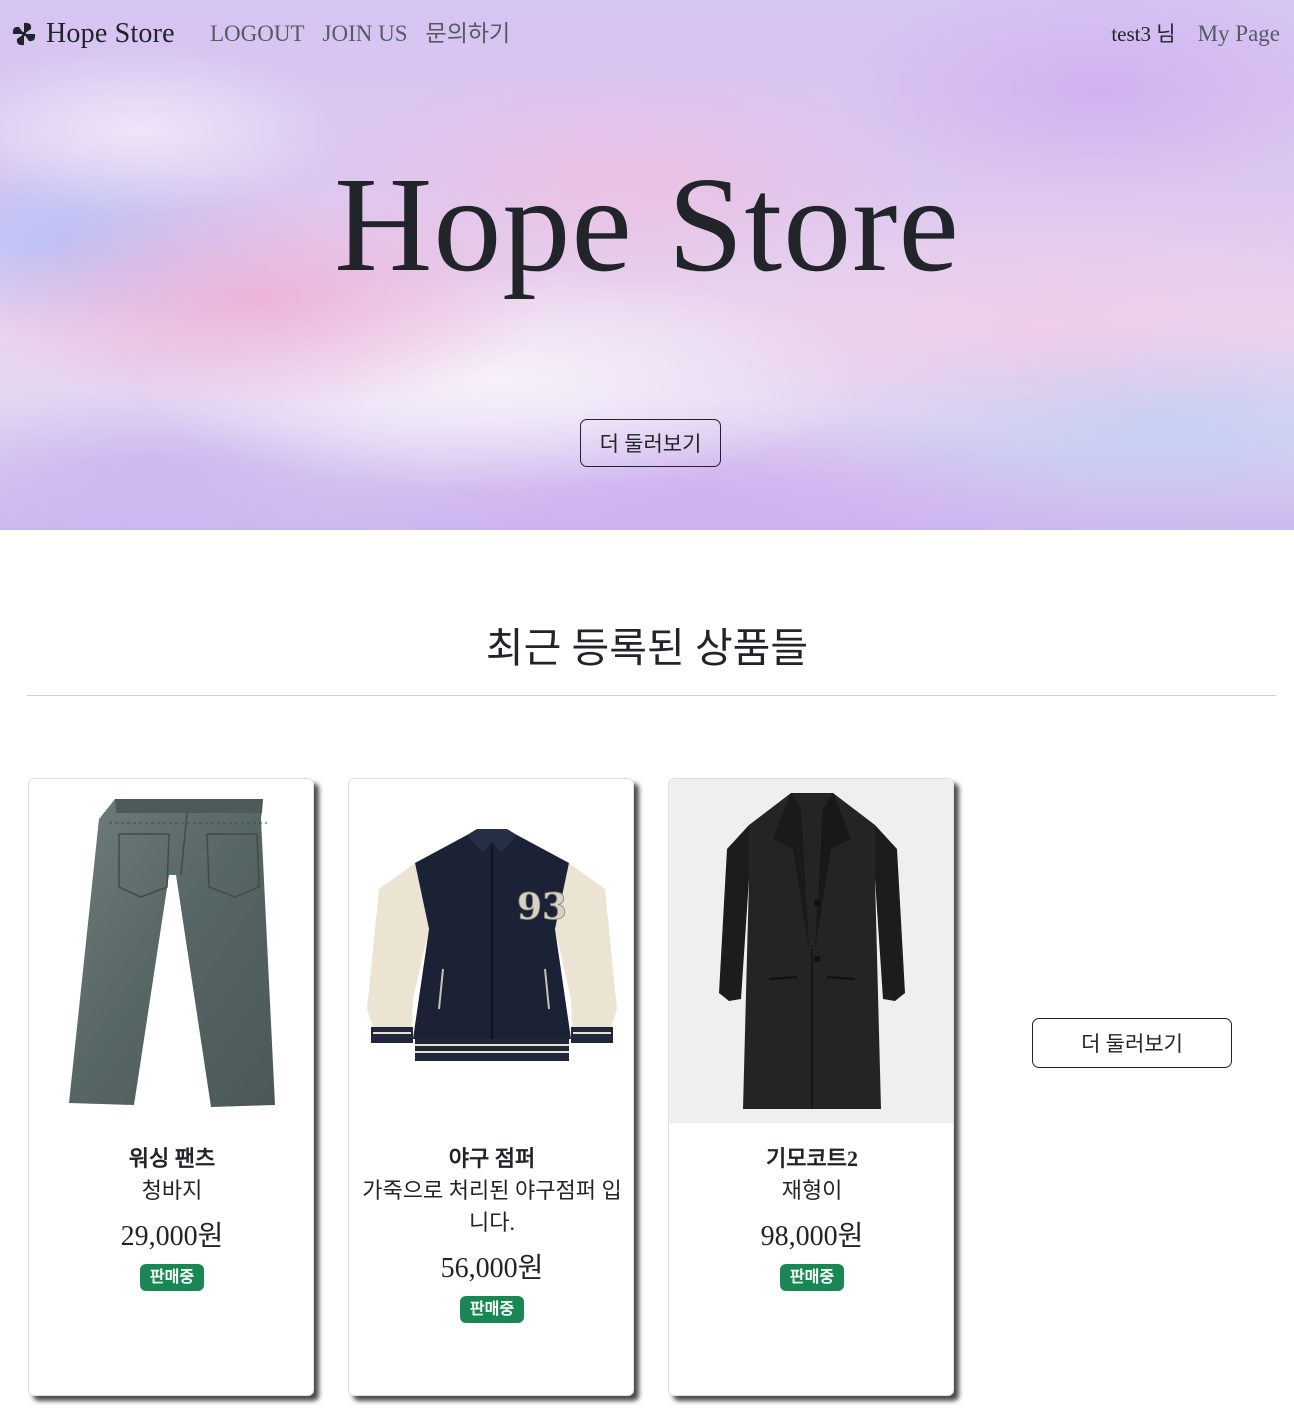 Image resolution: width=1294 pixels, height=1424 pixels. What do you see at coordinates (647, 225) in the screenshot?
I see `hero-title: Hope Store` at bounding box center [647, 225].